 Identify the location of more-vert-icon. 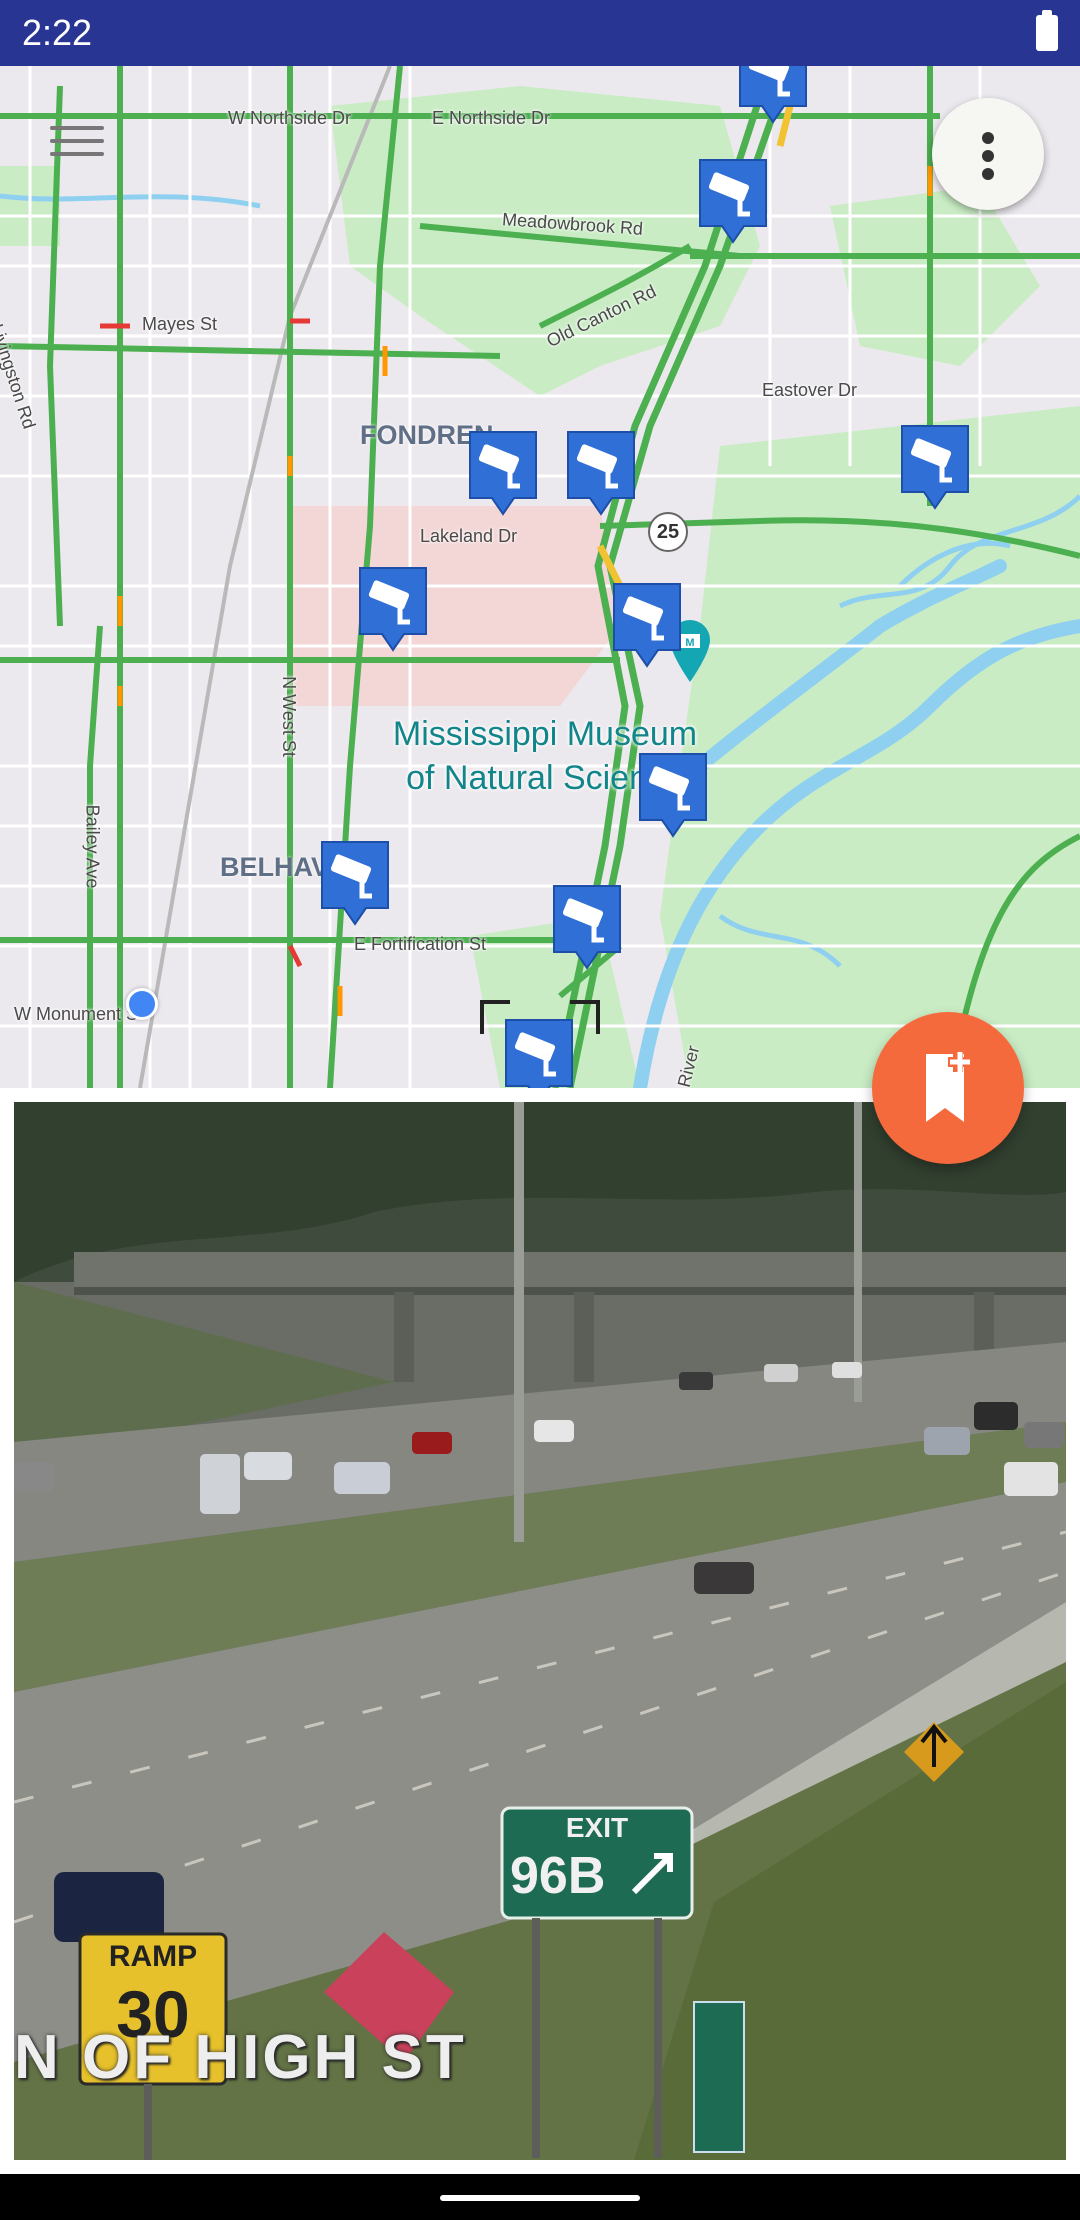
(988, 154).